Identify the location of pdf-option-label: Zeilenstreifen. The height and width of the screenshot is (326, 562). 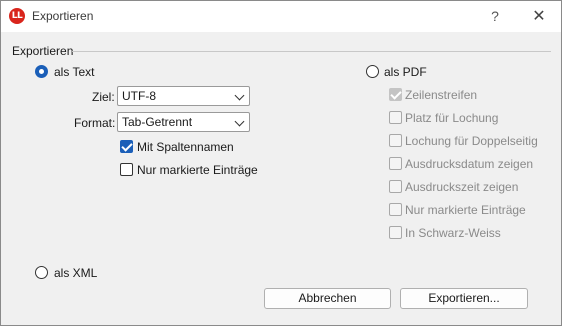
(441, 95).